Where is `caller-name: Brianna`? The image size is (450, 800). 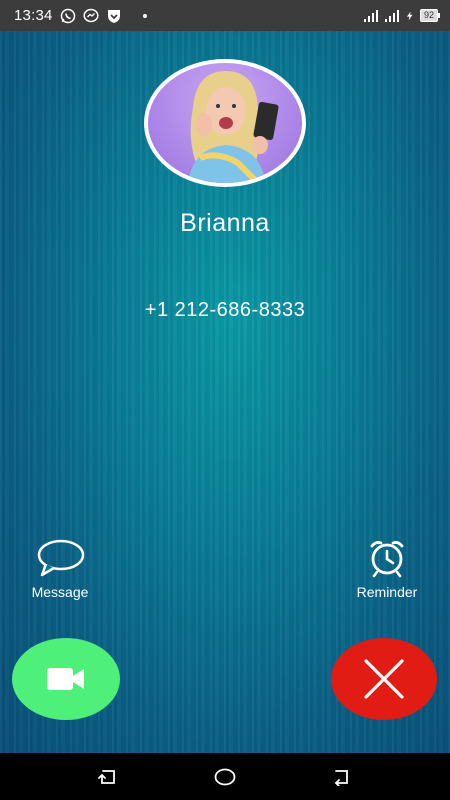
caller-name: Brianna is located at coordinates (225, 223).